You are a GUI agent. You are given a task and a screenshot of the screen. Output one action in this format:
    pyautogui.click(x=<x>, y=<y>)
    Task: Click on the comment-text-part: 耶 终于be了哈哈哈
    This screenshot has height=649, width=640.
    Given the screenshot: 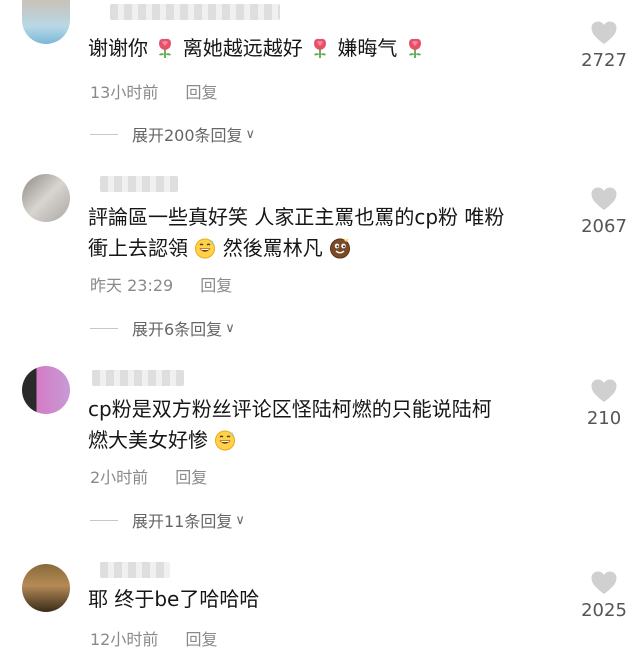 What is the action you would take?
    pyautogui.click(x=174, y=599)
    